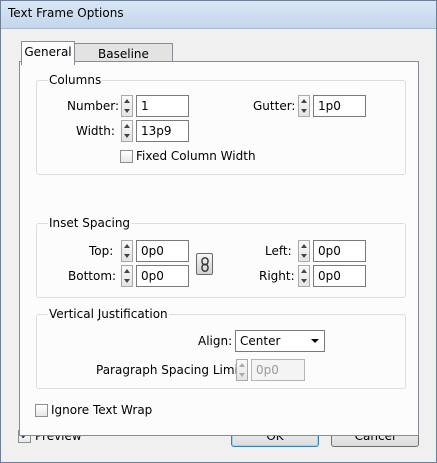 This screenshot has width=437, height=463. I want to click on bottom-input: 0p0, so click(162, 276).